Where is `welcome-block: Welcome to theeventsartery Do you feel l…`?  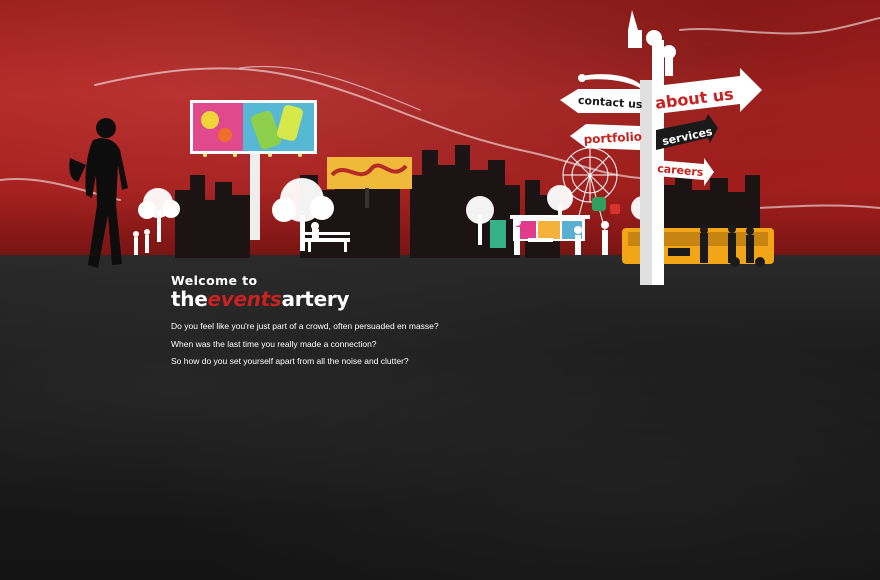 welcome-block: Welcome to theeventsartery Do you feel l… is located at coordinates (371, 322).